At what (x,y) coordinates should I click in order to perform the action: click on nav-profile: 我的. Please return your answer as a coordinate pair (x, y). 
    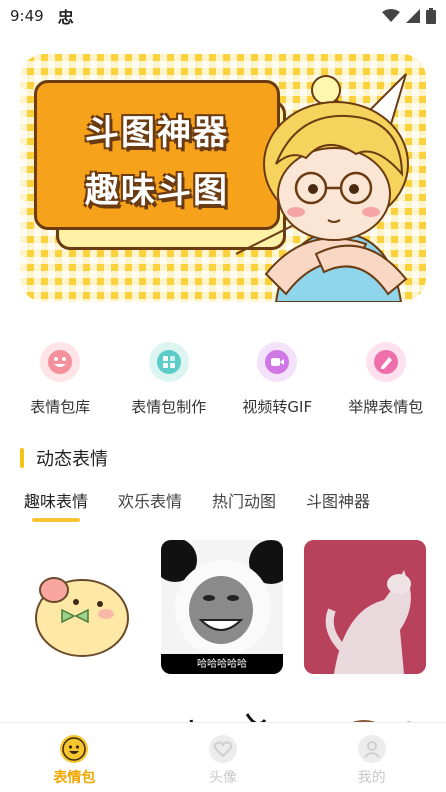
    Looking at the image, I should click on (371, 757).